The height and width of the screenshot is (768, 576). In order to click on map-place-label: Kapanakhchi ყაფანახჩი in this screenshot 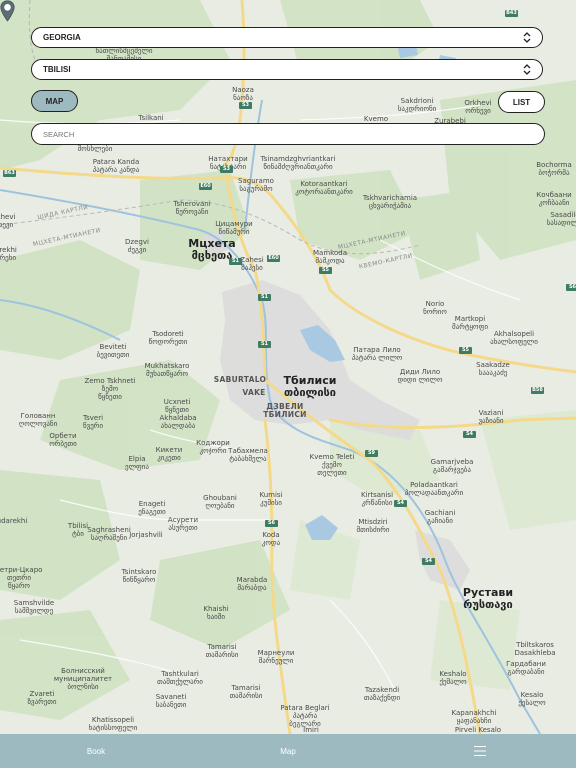, I will do `click(474, 717)`.